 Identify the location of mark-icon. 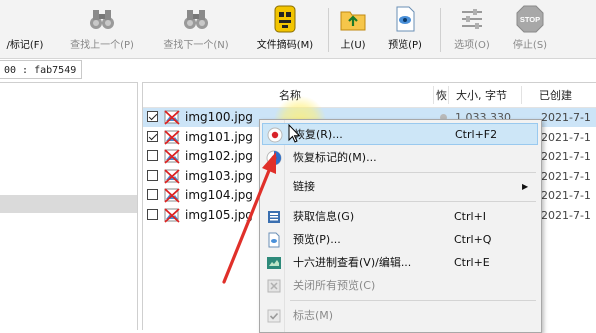
(25, 19).